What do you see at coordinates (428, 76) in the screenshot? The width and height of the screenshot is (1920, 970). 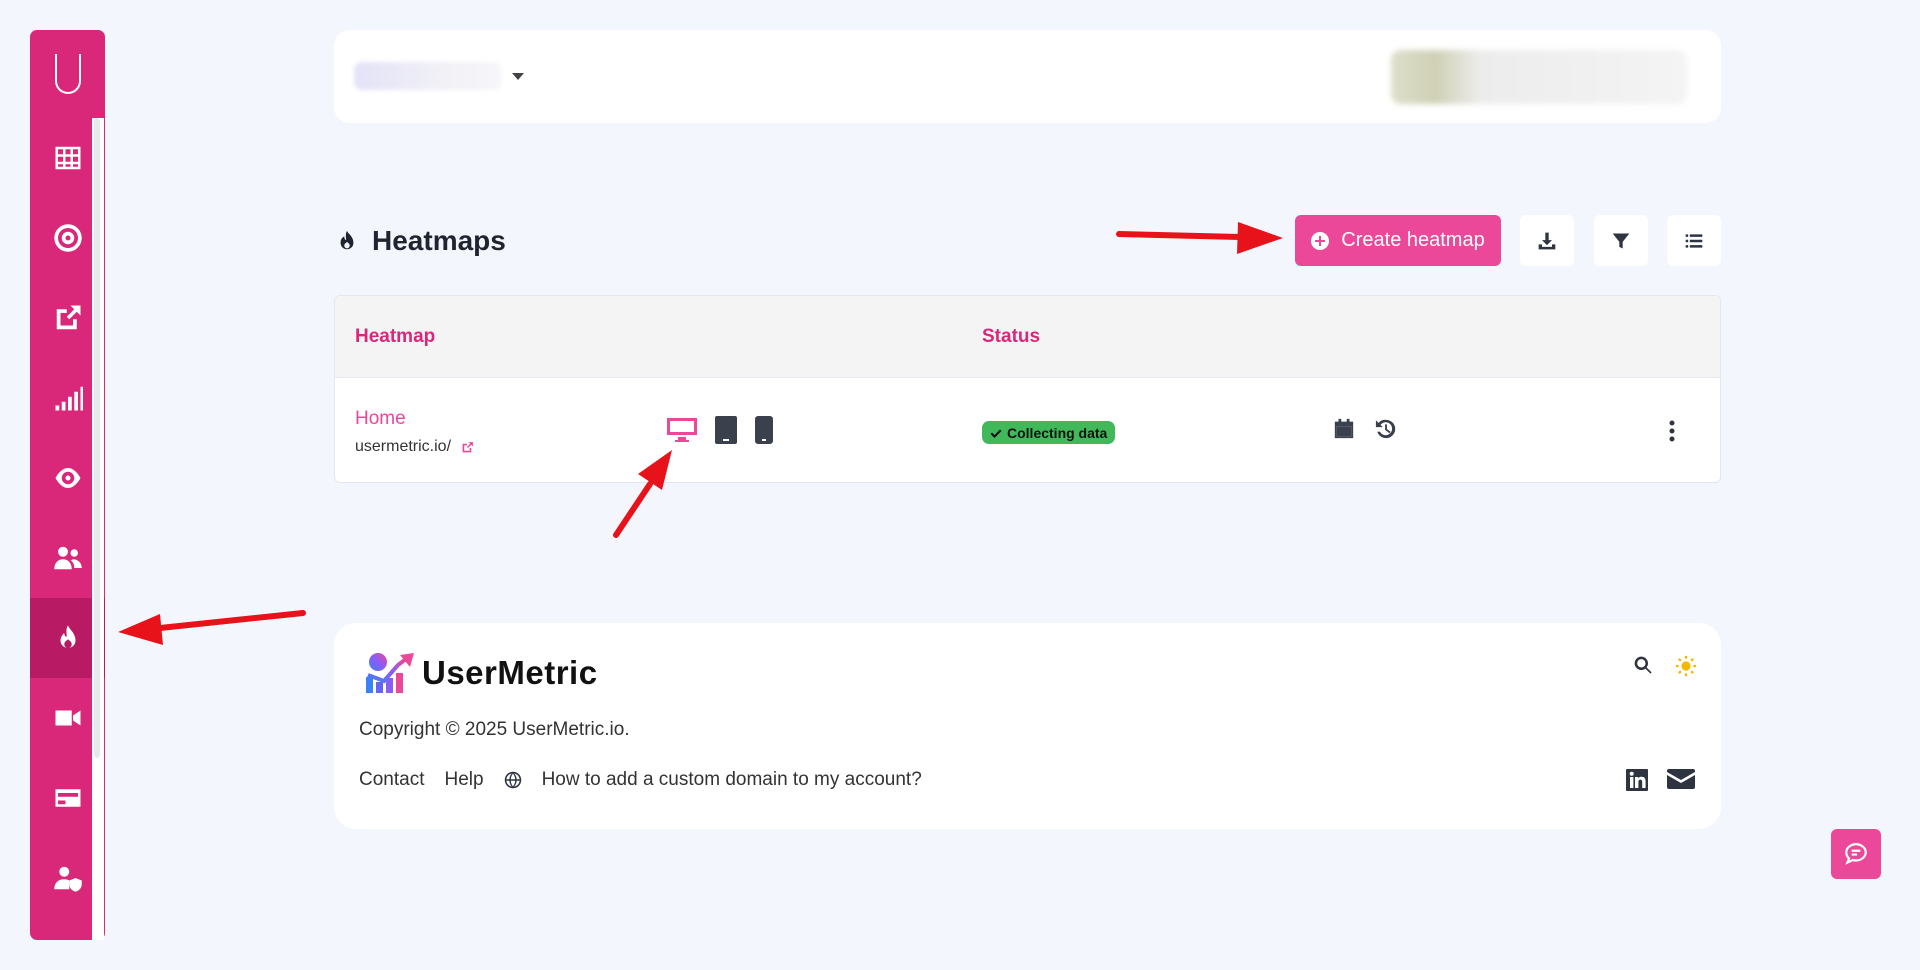 I see `project-name-redacted` at bounding box center [428, 76].